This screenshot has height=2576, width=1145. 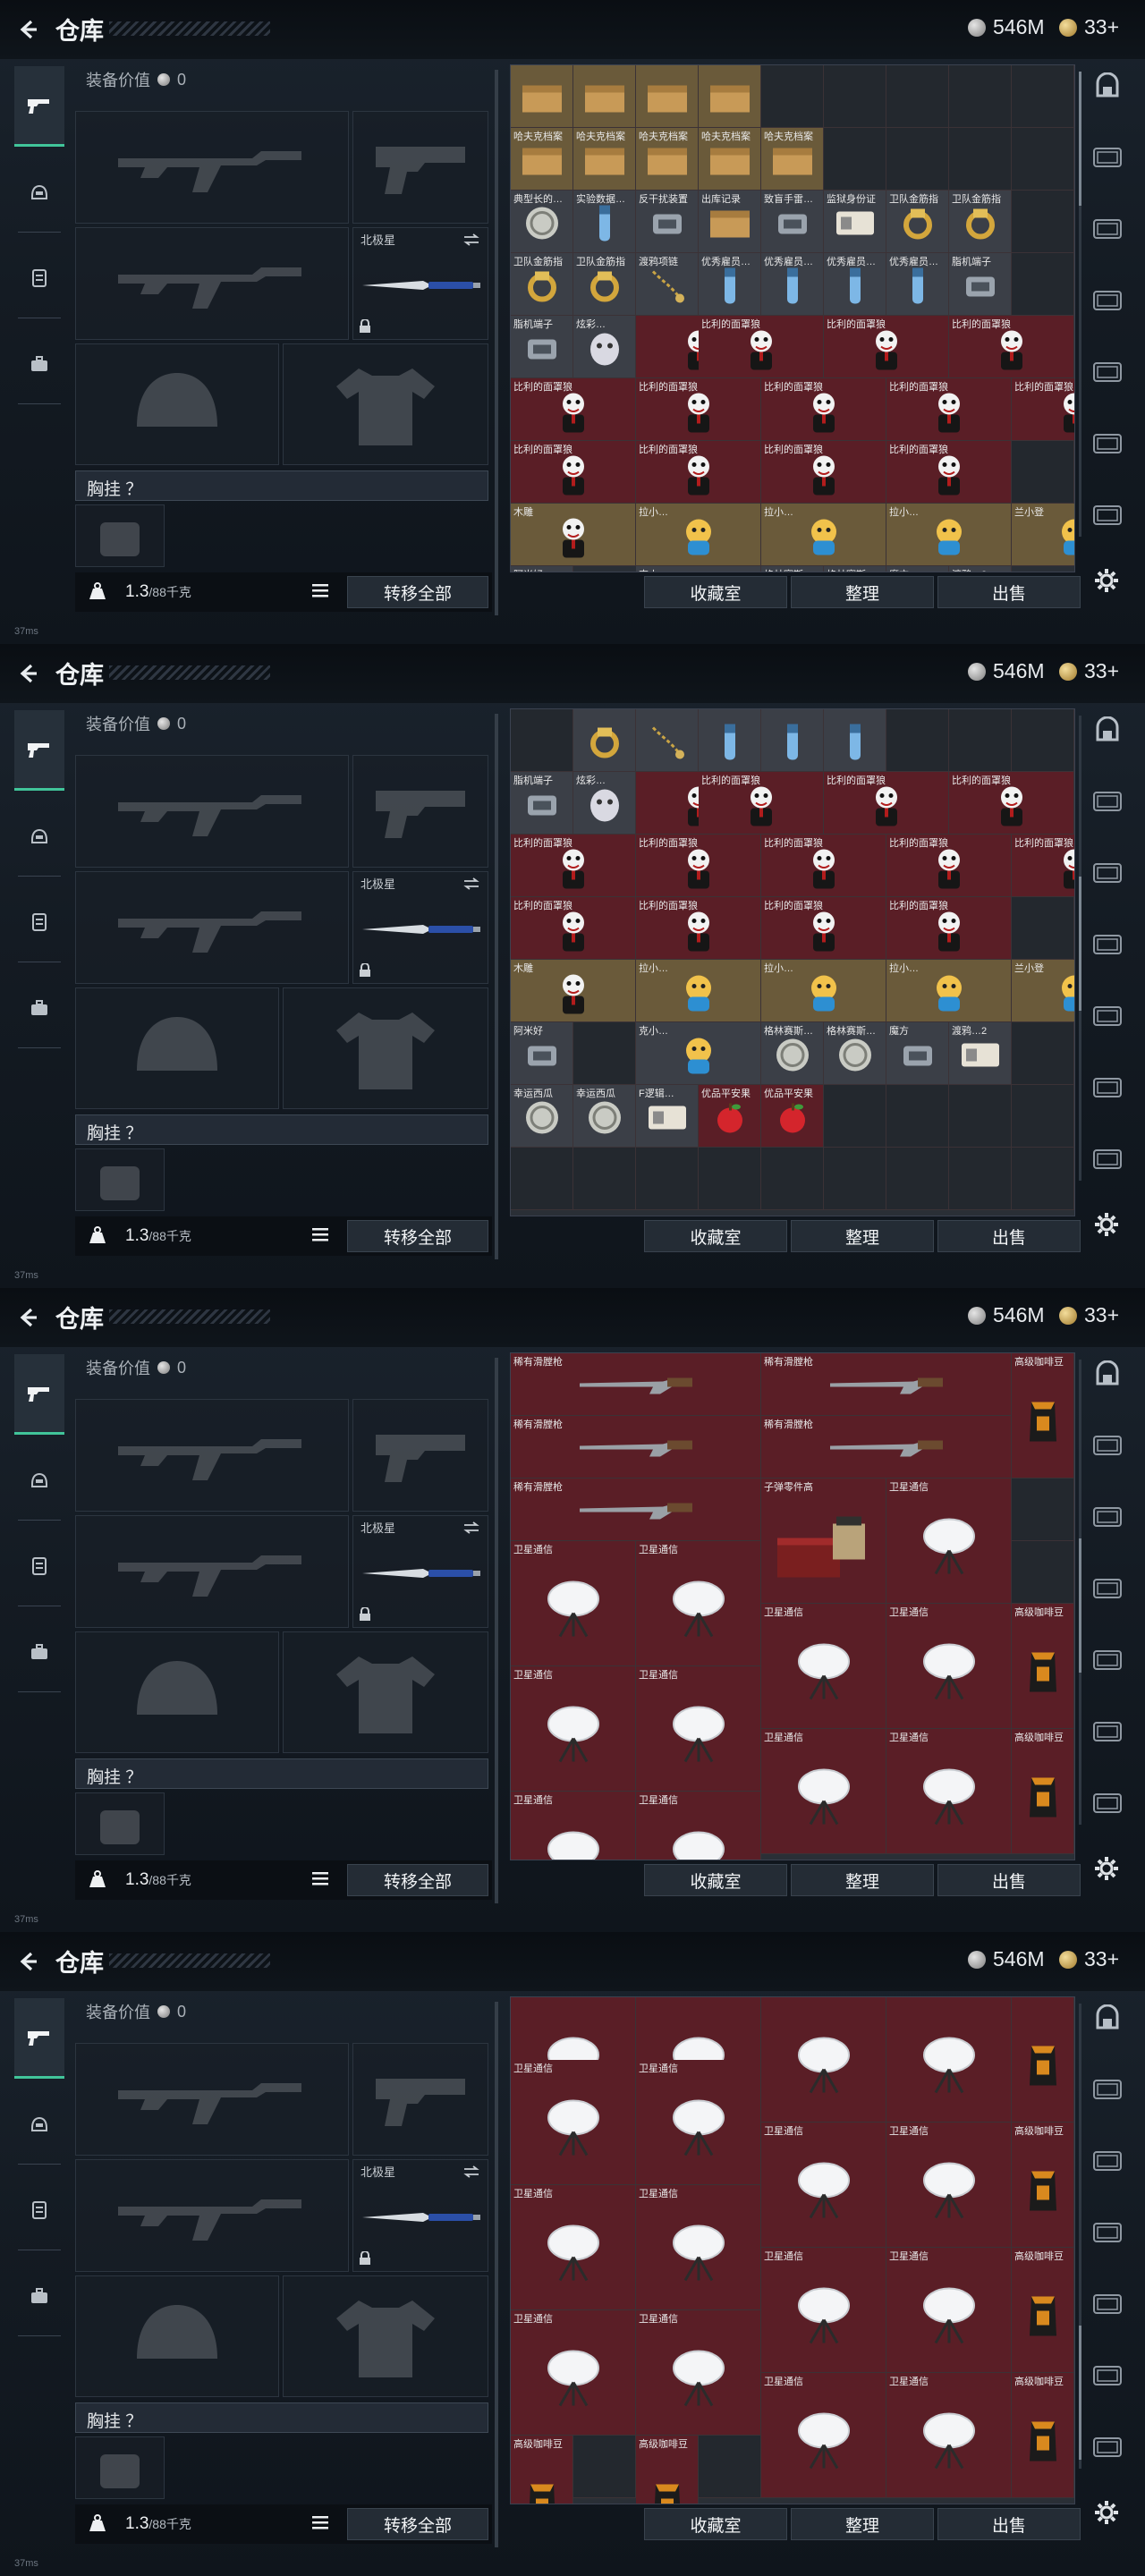 I want to click on inventory-item: 渡鸦项链, so click(x=667, y=284).